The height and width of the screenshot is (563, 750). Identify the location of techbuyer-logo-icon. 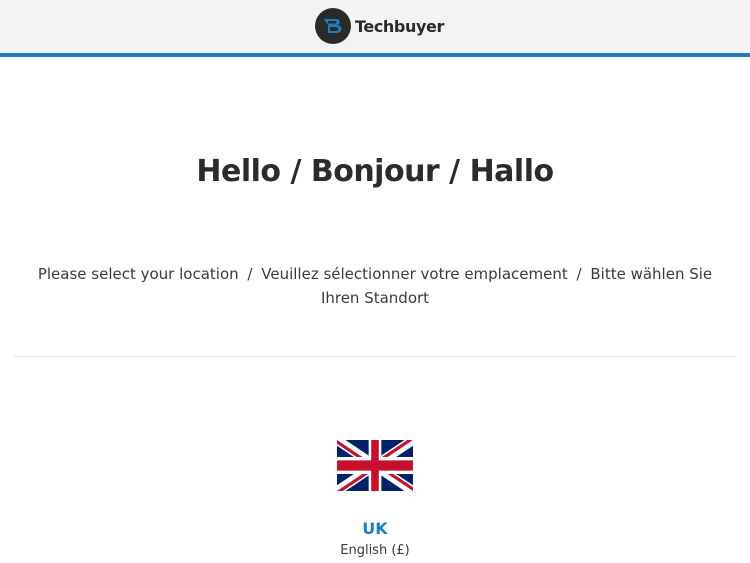
(333, 26).